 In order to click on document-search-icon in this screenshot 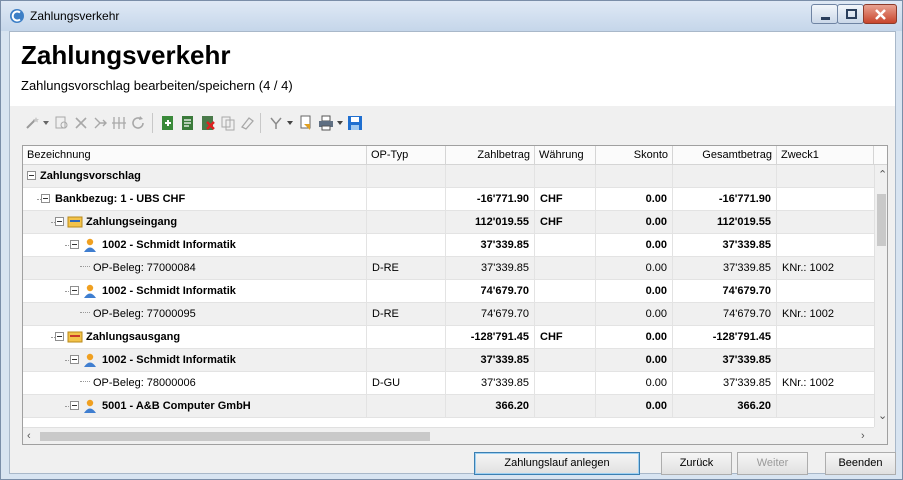, I will do `click(62, 123)`.